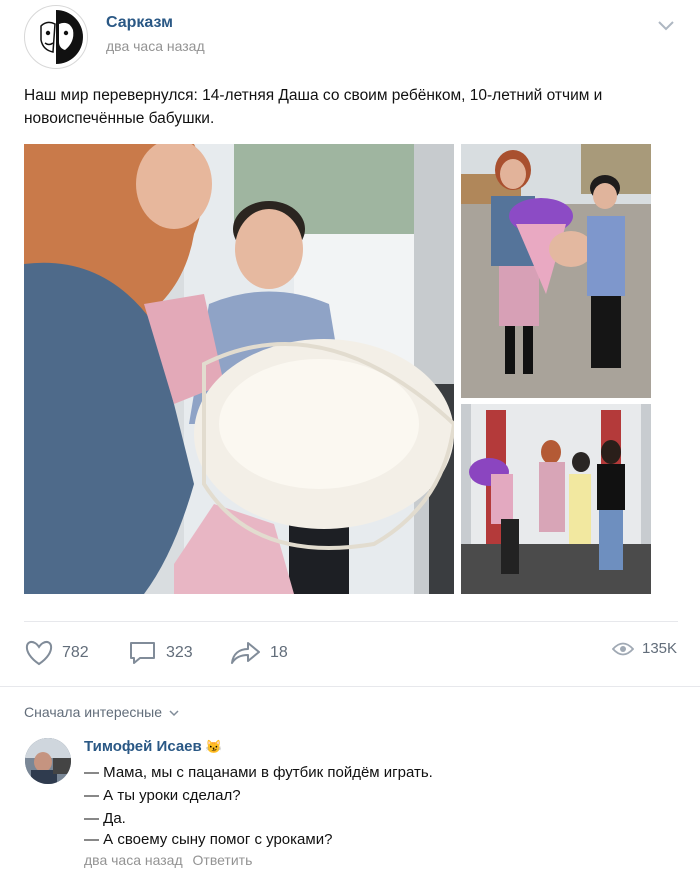 This screenshot has height=881, width=700. Describe the element at coordinates (208, 839) in the screenshot. I see `comment-line: — А своему сыну помог с уроками?` at that location.